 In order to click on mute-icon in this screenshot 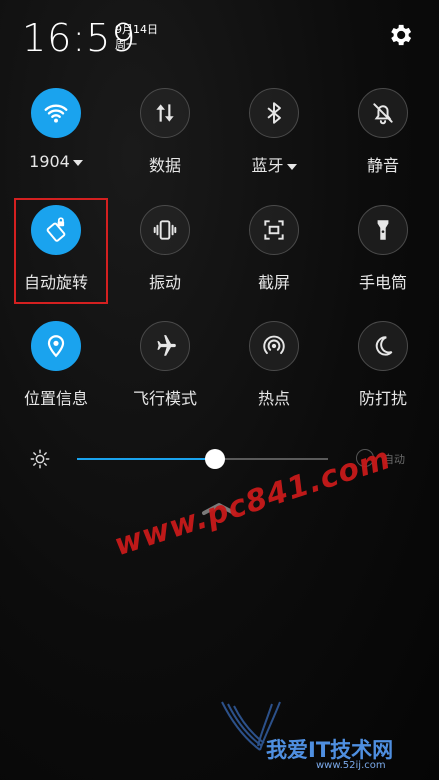, I will do `click(383, 114)`.